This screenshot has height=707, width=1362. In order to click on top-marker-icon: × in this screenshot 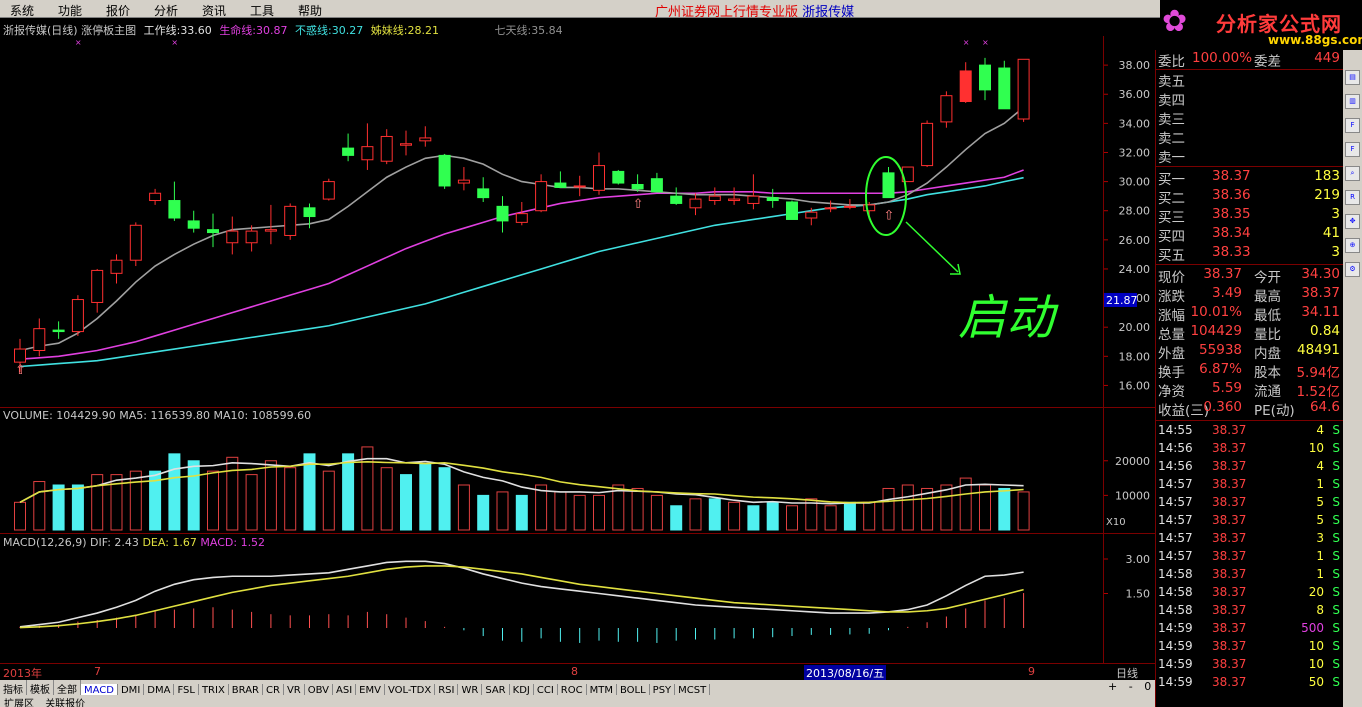, I will do `click(985, 42)`.